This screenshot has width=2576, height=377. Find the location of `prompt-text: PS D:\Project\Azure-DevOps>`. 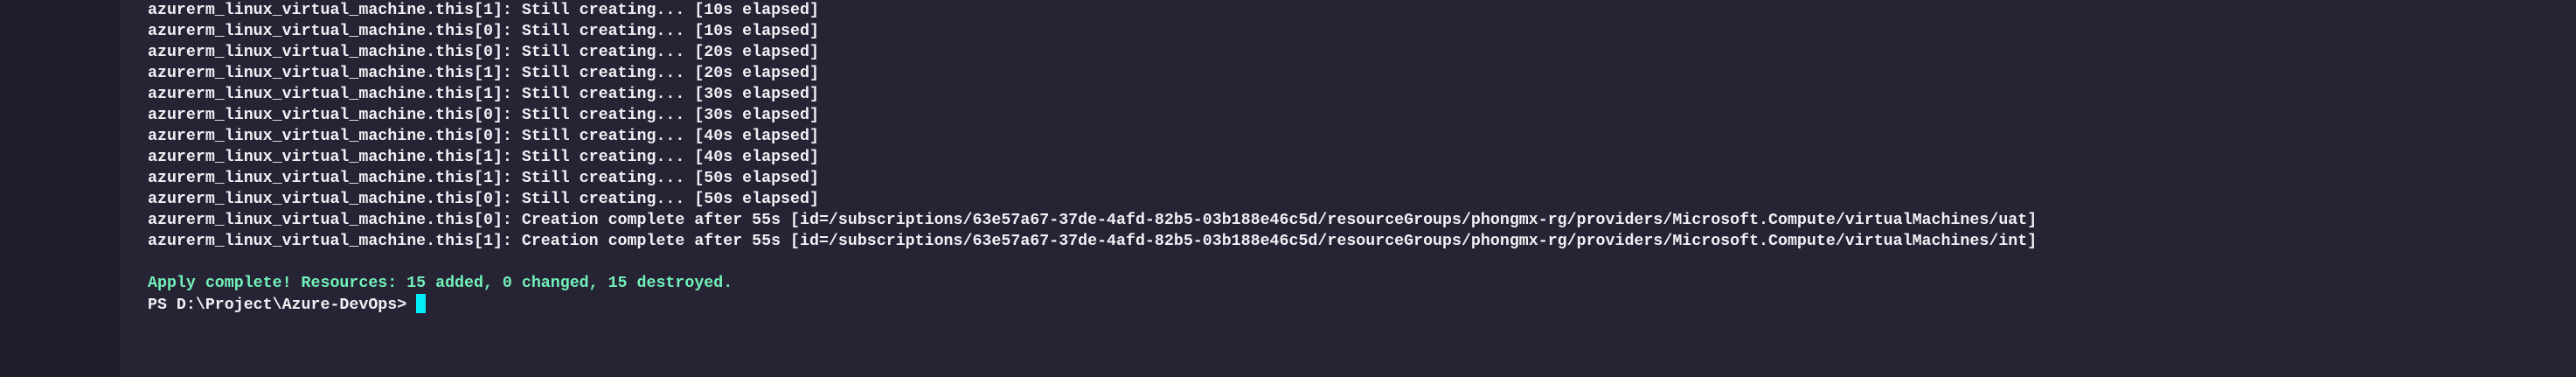

prompt-text: PS D:\Project\Azure-DevOps> is located at coordinates (282, 305).